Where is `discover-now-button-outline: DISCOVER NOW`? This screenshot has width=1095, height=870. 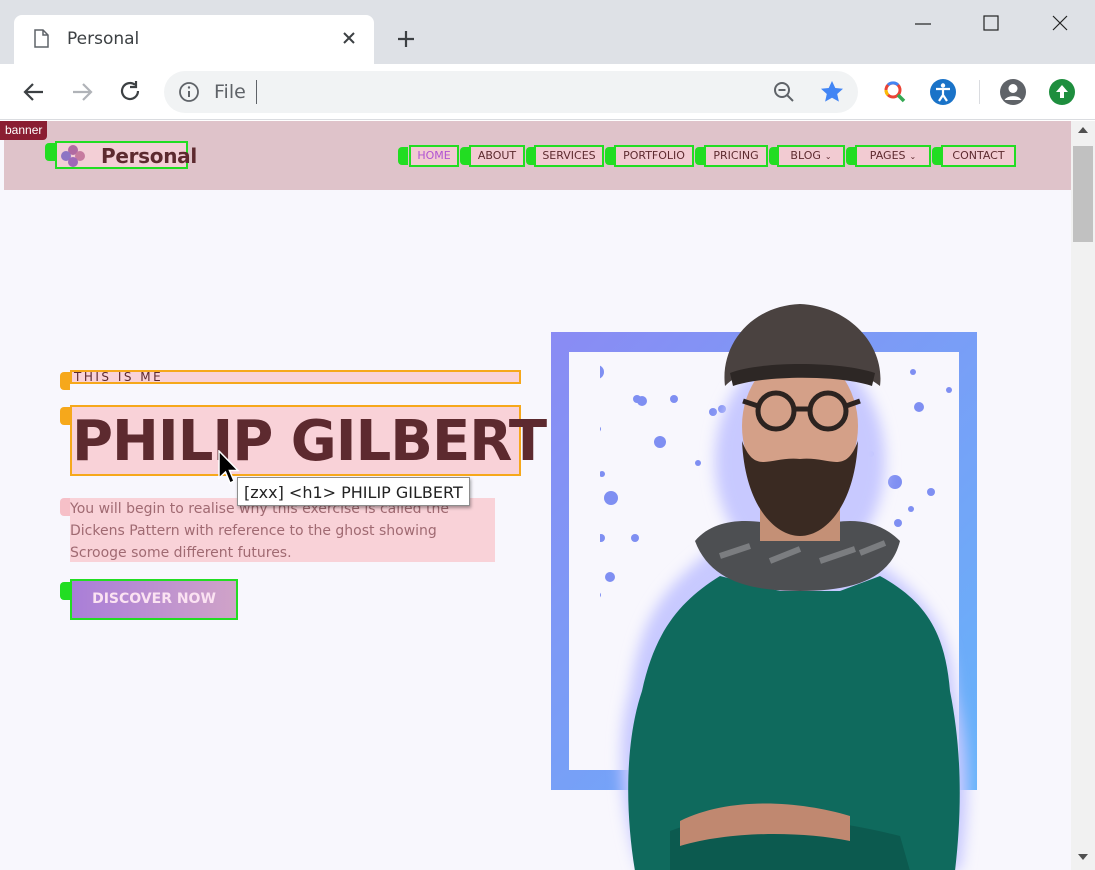 discover-now-button-outline: DISCOVER NOW is located at coordinates (154, 599).